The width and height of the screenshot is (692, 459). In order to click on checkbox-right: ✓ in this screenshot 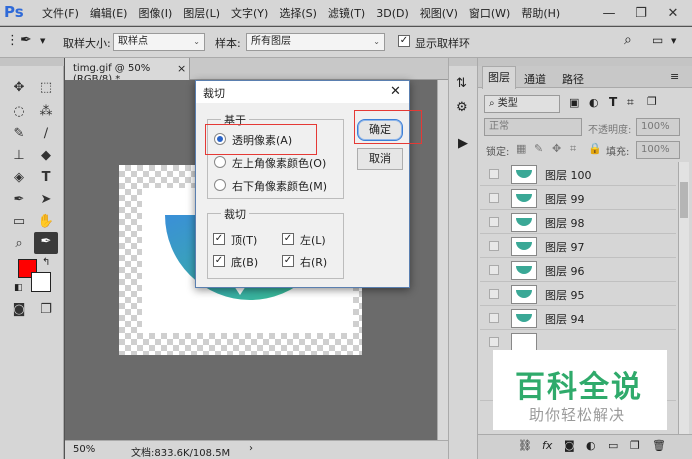, I will do `click(288, 261)`.